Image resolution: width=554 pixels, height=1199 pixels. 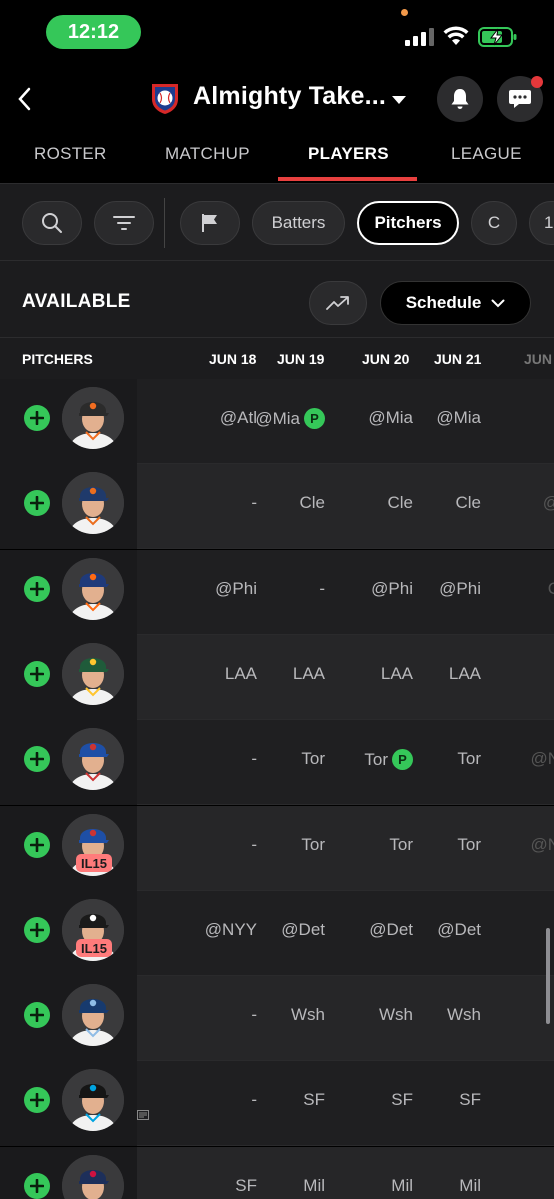 What do you see at coordinates (277, 1173) in the screenshot?
I see `player-row: SF Mil Mil Mil` at bounding box center [277, 1173].